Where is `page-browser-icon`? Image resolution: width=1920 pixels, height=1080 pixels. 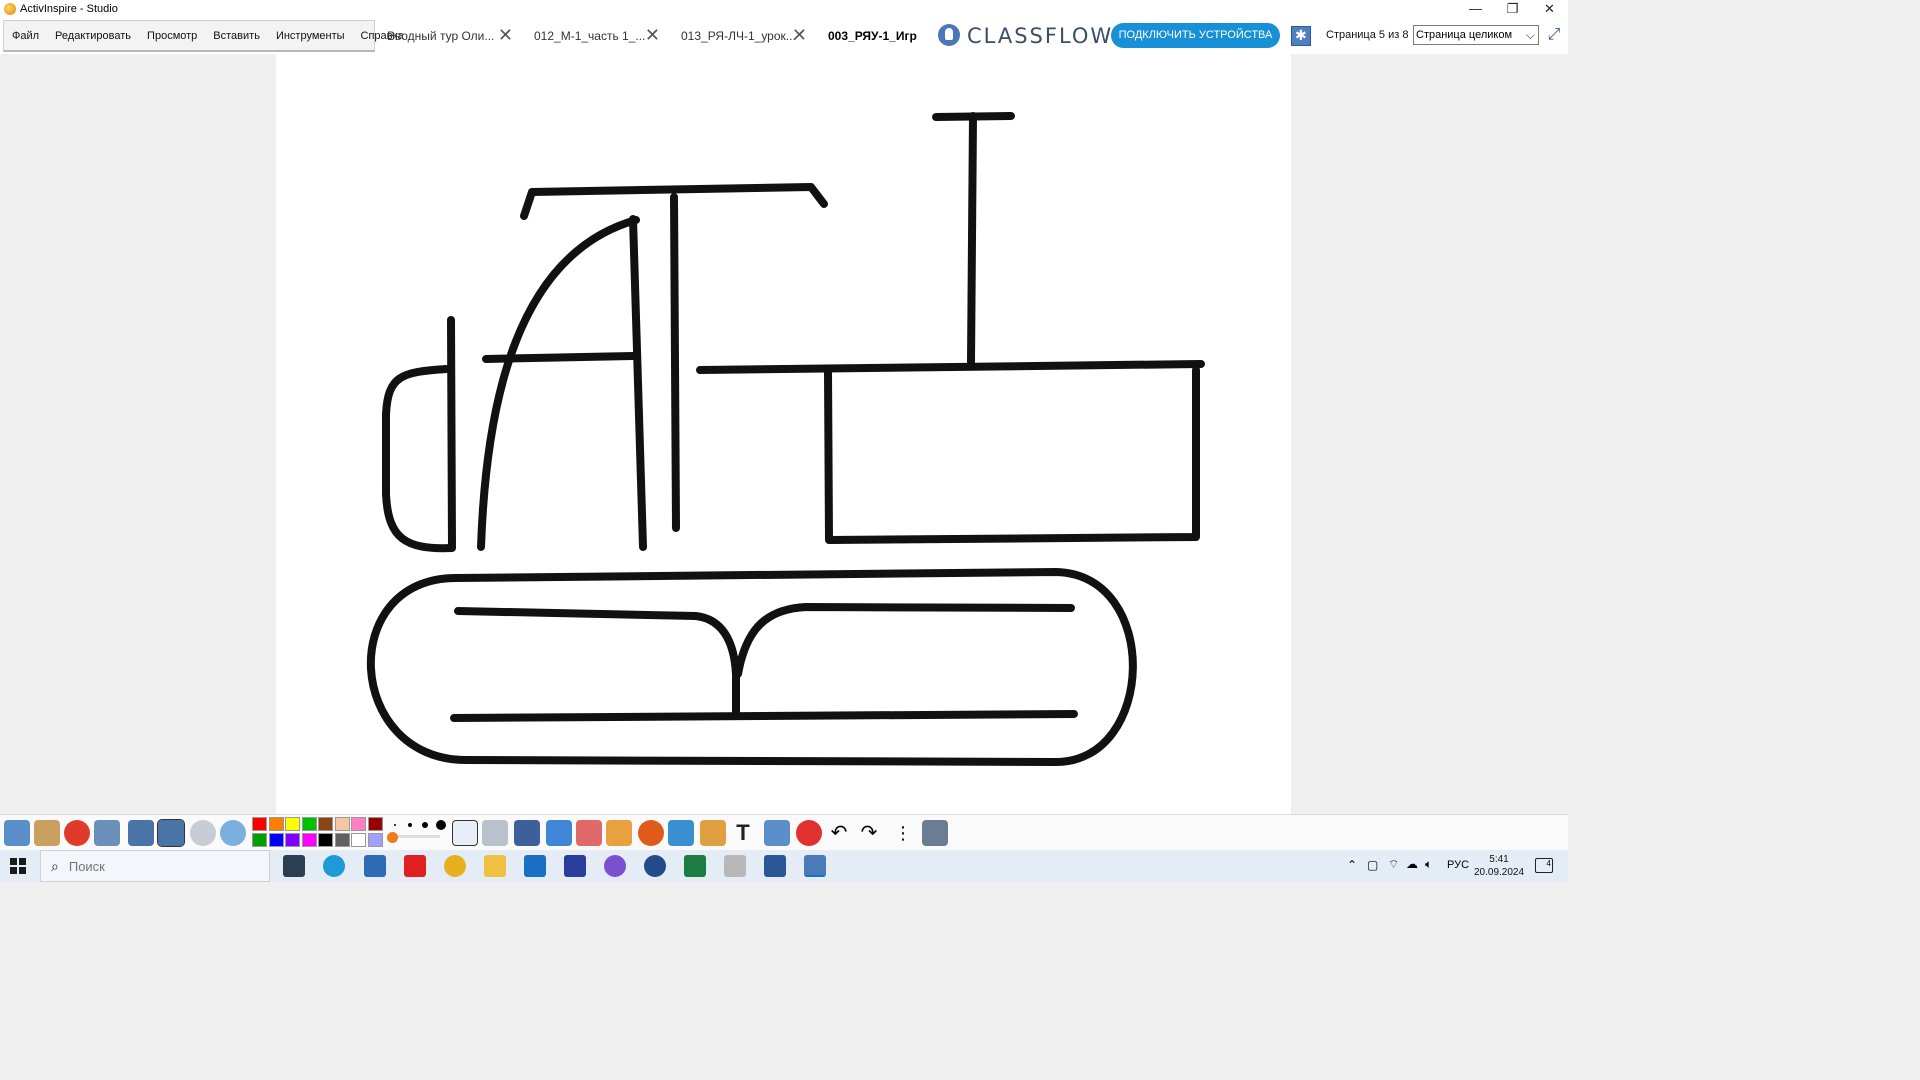
page-browser-icon is located at coordinates (1301, 36).